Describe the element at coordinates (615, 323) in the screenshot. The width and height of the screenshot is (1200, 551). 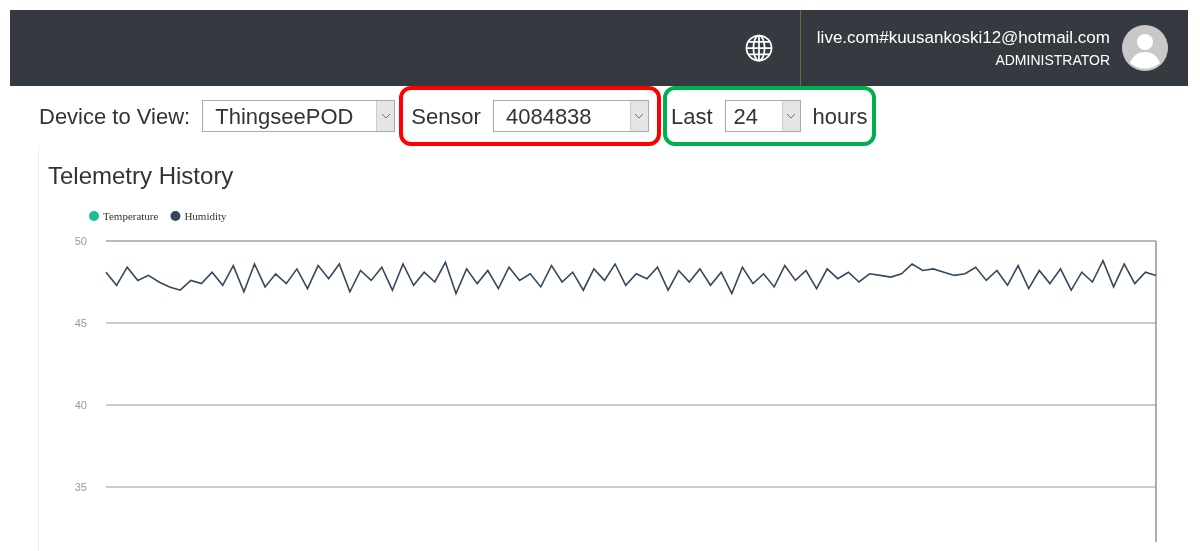
I see `axis-tick: 45` at that location.